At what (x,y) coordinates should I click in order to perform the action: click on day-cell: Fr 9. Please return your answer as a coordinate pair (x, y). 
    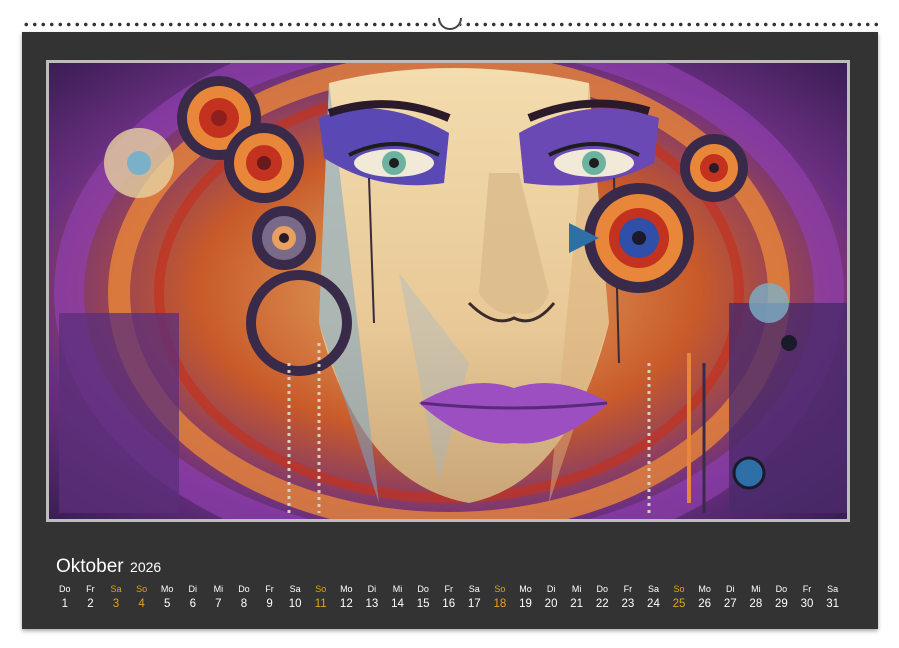
    Looking at the image, I should click on (270, 597).